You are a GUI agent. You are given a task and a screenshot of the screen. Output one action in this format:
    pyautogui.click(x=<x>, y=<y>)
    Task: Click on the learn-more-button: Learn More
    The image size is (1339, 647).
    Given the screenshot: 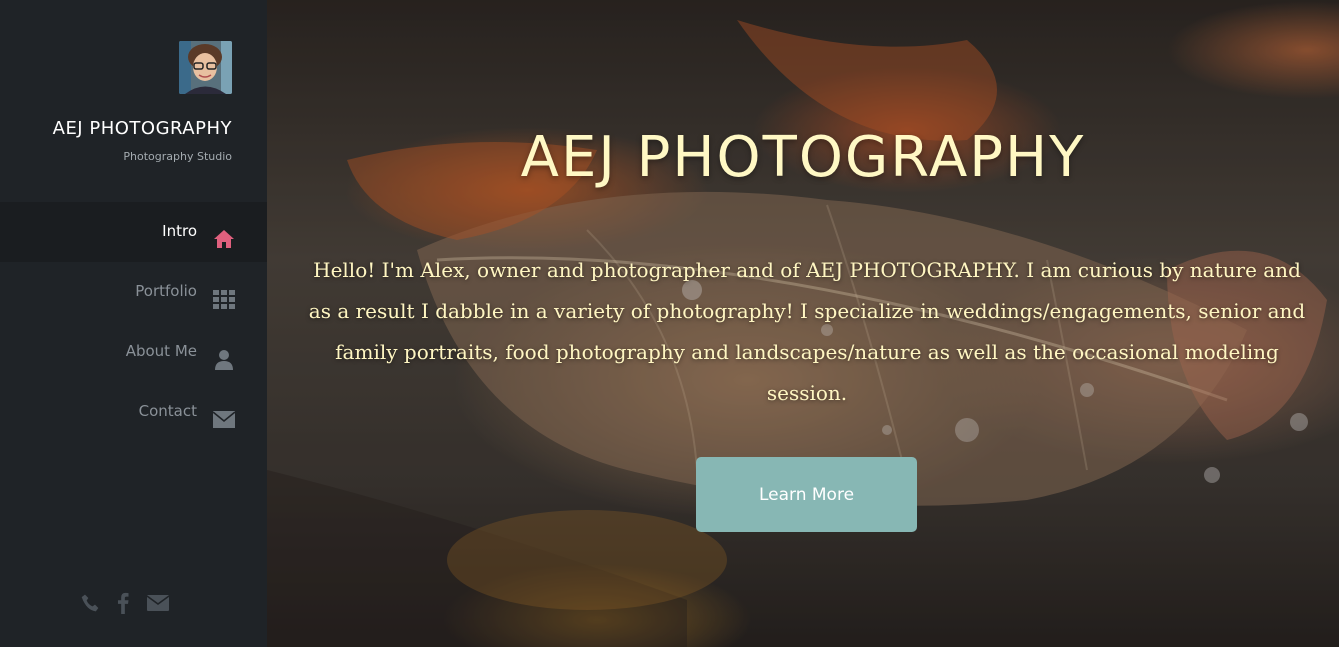 What is the action you would take?
    pyautogui.click(x=806, y=494)
    